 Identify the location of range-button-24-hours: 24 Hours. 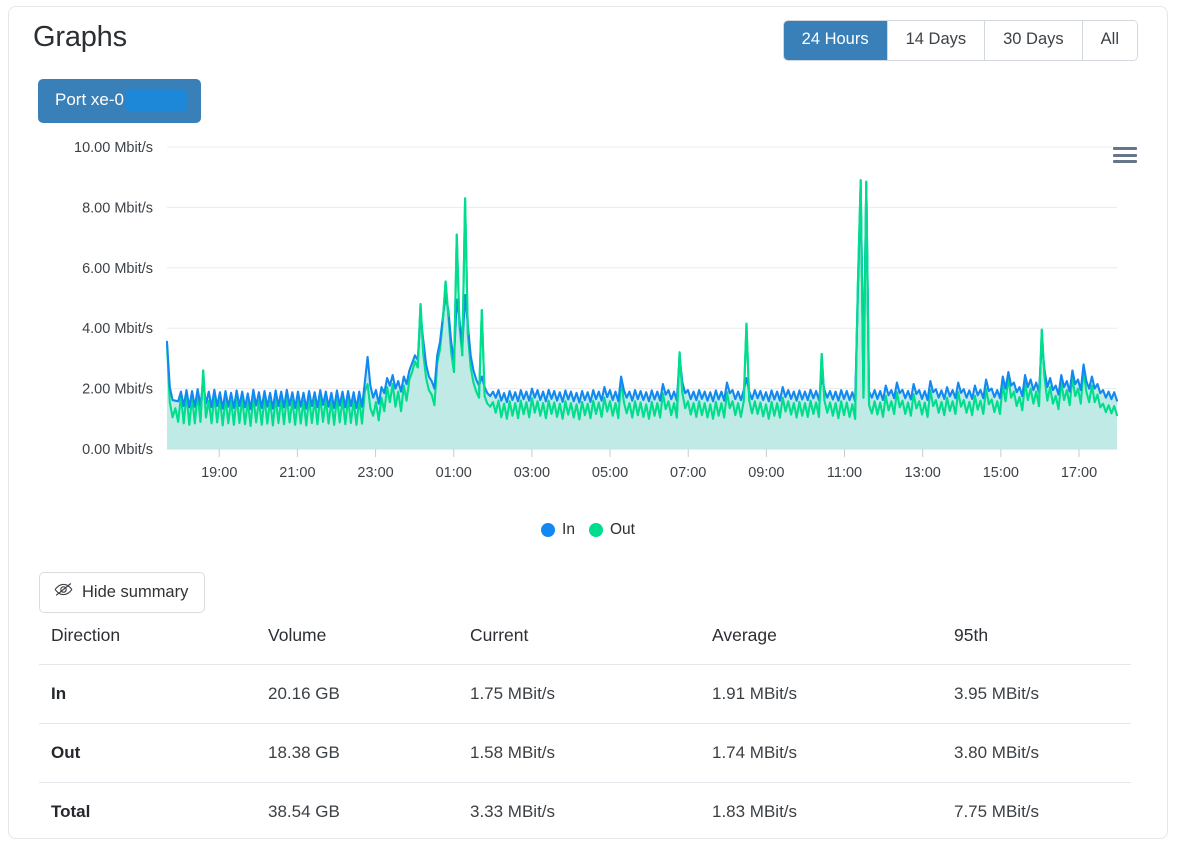
(835, 40).